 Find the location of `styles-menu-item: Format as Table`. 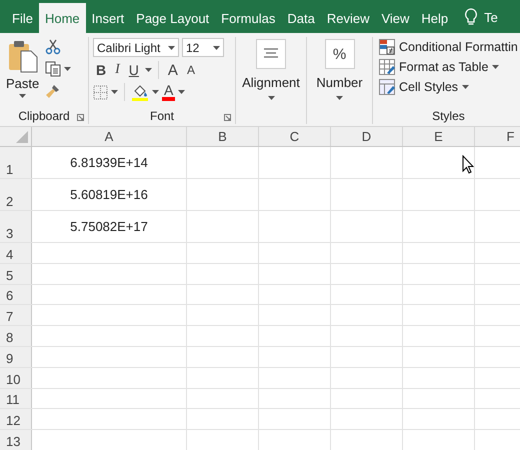

styles-menu-item: Format as Table is located at coordinates (448, 67).